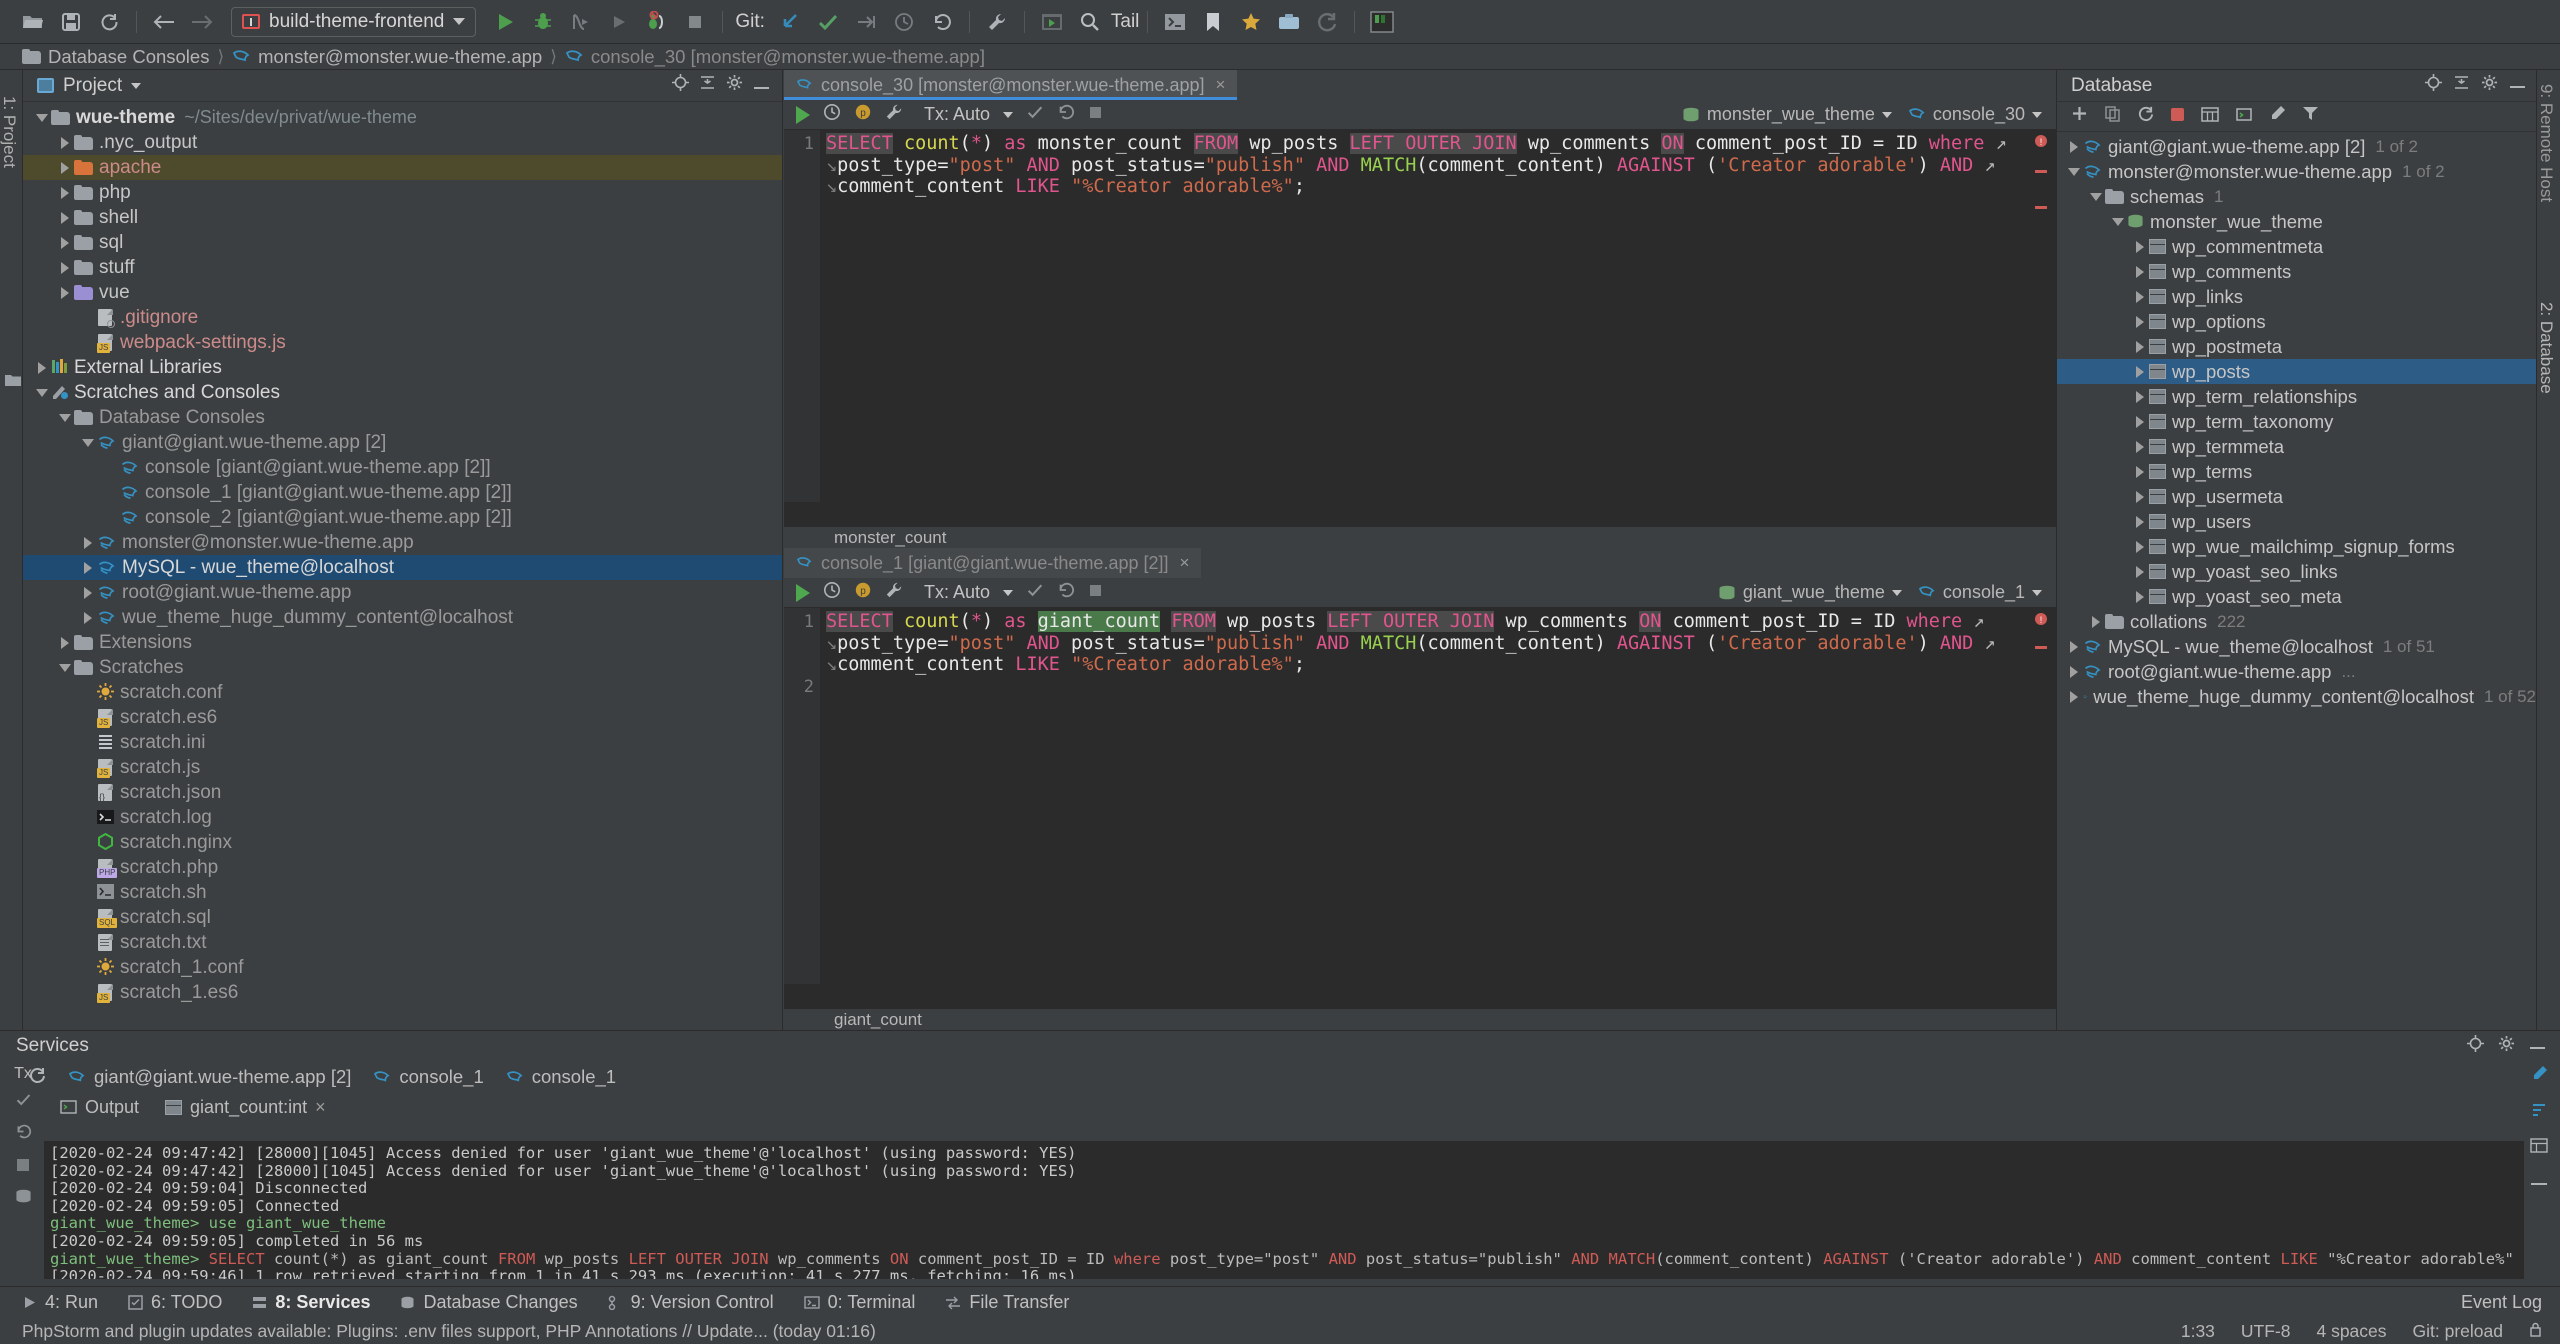 The width and height of the screenshot is (2560, 1344). What do you see at coordinates (2539, 1113) in the screenshot?
I see `sort-icon` at bounding box center [2539, 1113].